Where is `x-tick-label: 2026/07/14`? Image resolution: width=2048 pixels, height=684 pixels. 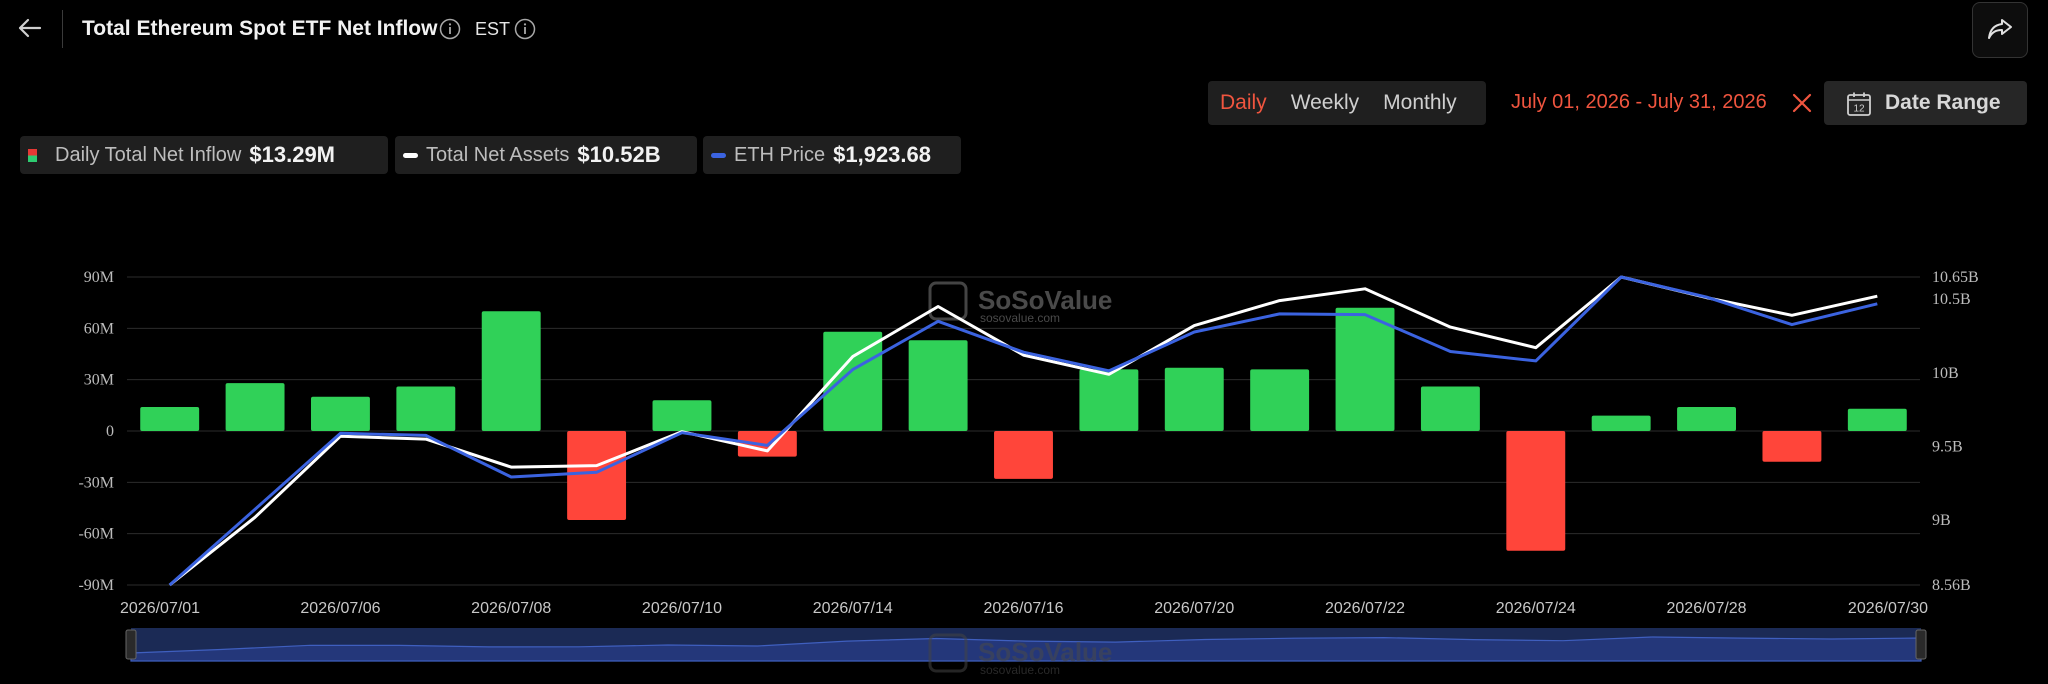 x-tick-label: 2026/07/14 is located at coordinates (853, 608).